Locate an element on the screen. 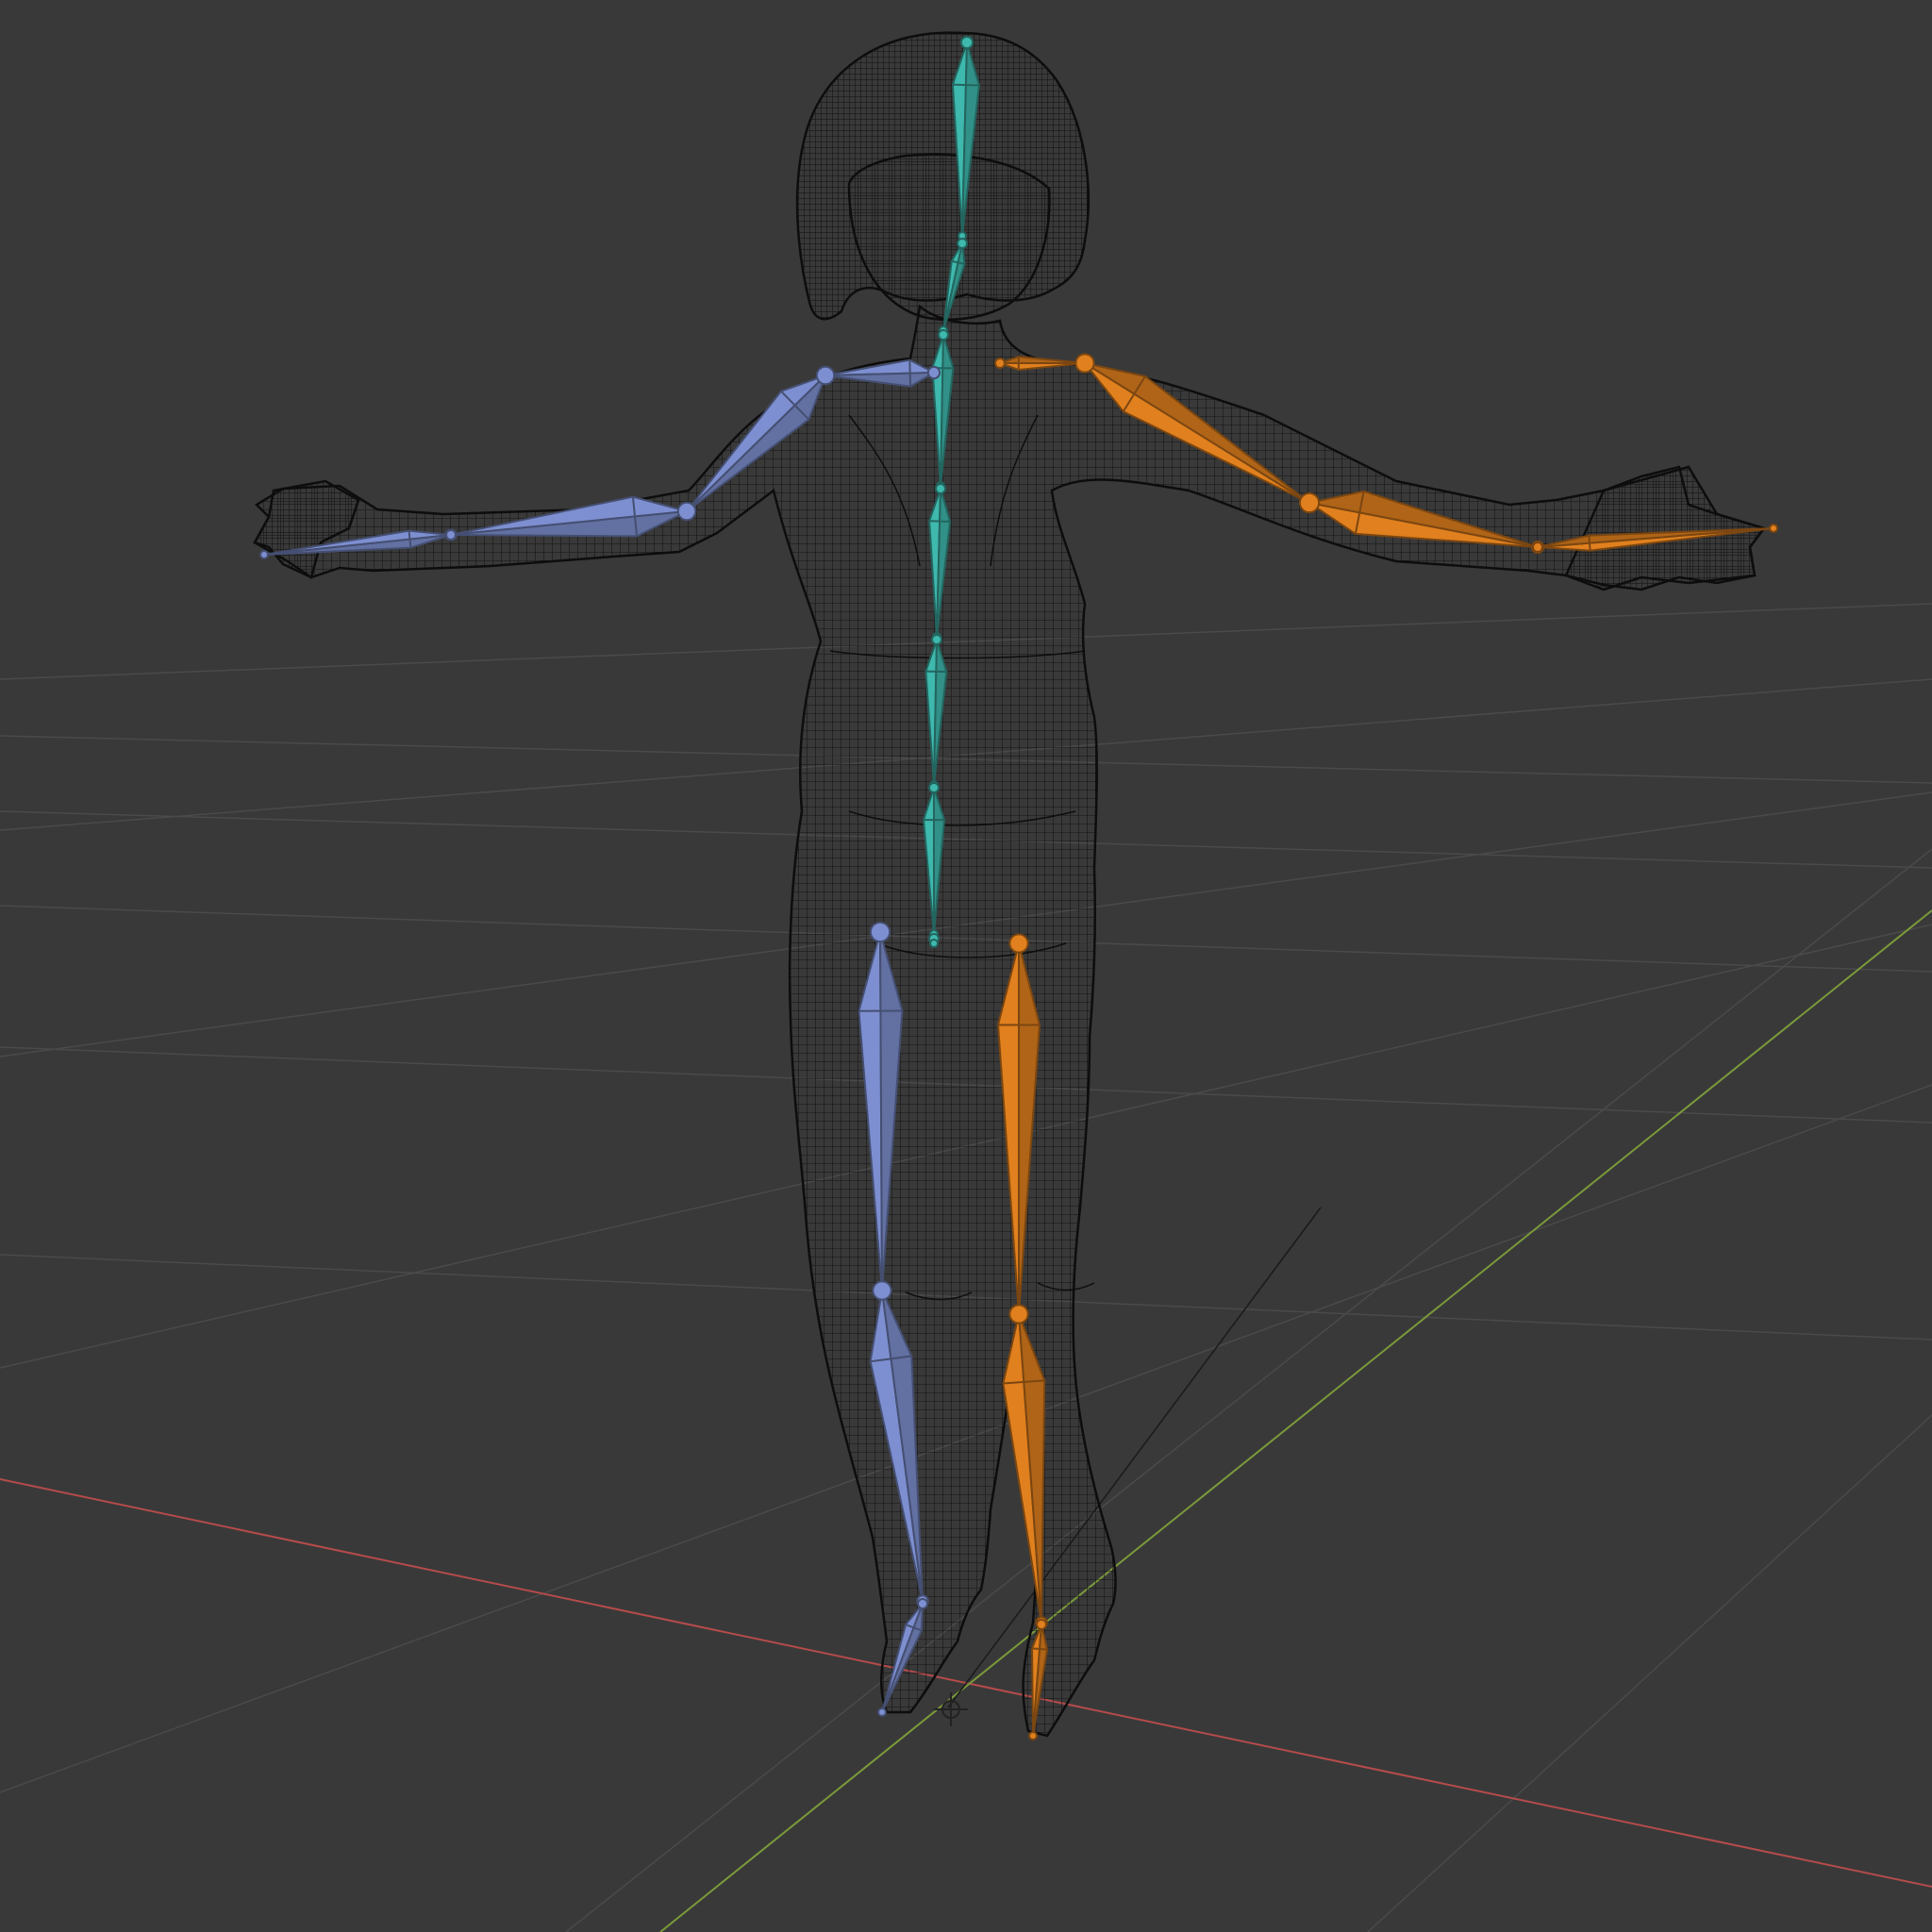 Image resolution: width=1932 pixels, height=1932 pixels. bone-hips is located at coordinates (934, 941).